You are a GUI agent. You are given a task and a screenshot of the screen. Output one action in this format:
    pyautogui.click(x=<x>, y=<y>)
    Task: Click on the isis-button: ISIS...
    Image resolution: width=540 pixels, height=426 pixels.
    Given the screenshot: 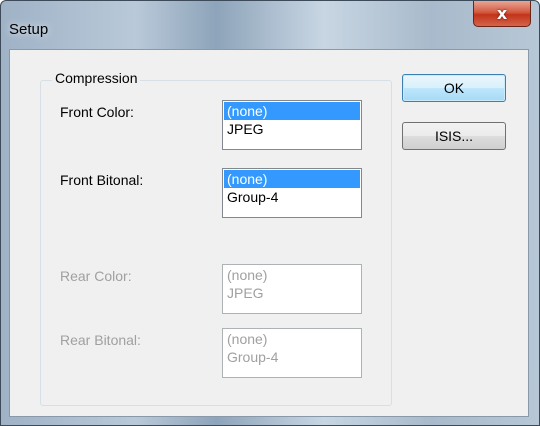 What is the action you would take?
    pyautogui.click(x=454, y=136)
    